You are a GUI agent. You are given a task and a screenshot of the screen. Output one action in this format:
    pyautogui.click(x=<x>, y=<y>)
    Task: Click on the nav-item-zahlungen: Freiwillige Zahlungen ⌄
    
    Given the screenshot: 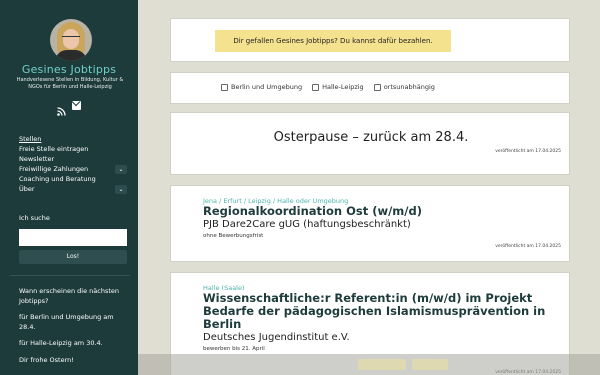 What is the action you would take?
    pyautogui.click(x=73, y=169)
    